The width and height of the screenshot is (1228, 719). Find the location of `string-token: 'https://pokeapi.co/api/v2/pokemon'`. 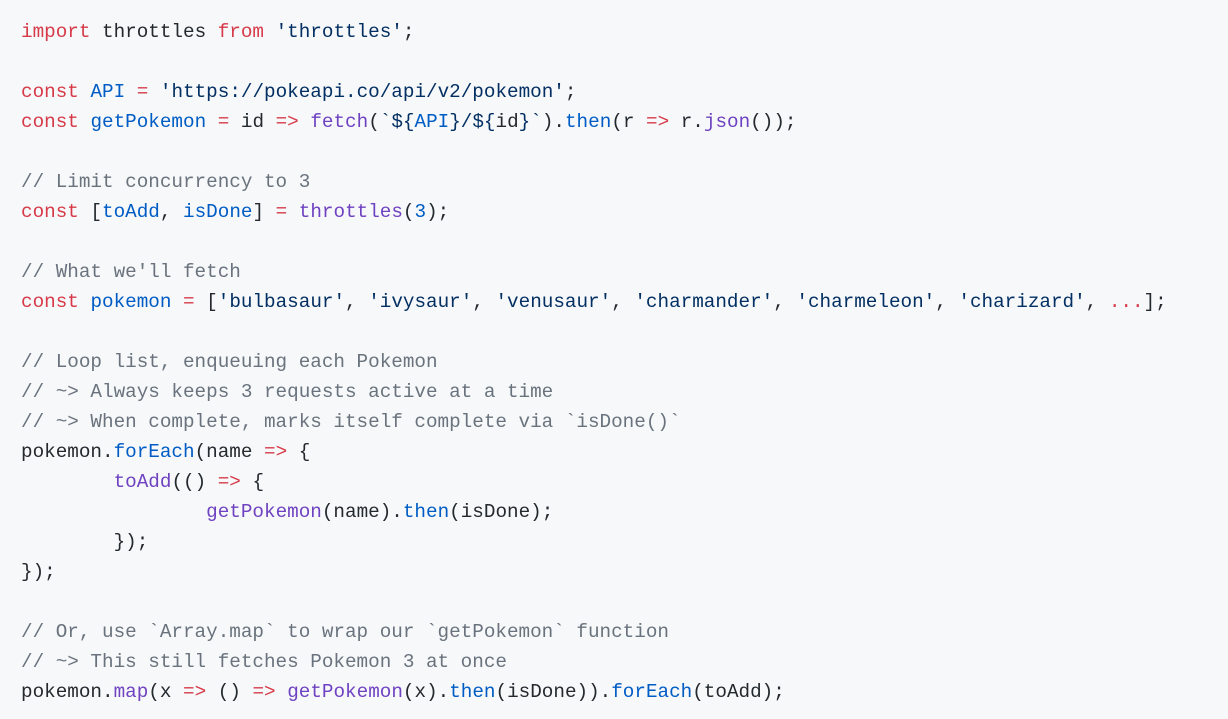

string-token: 'https://pokeapi.co/api/v2/pokemon' is located at coordinates (362, 92).